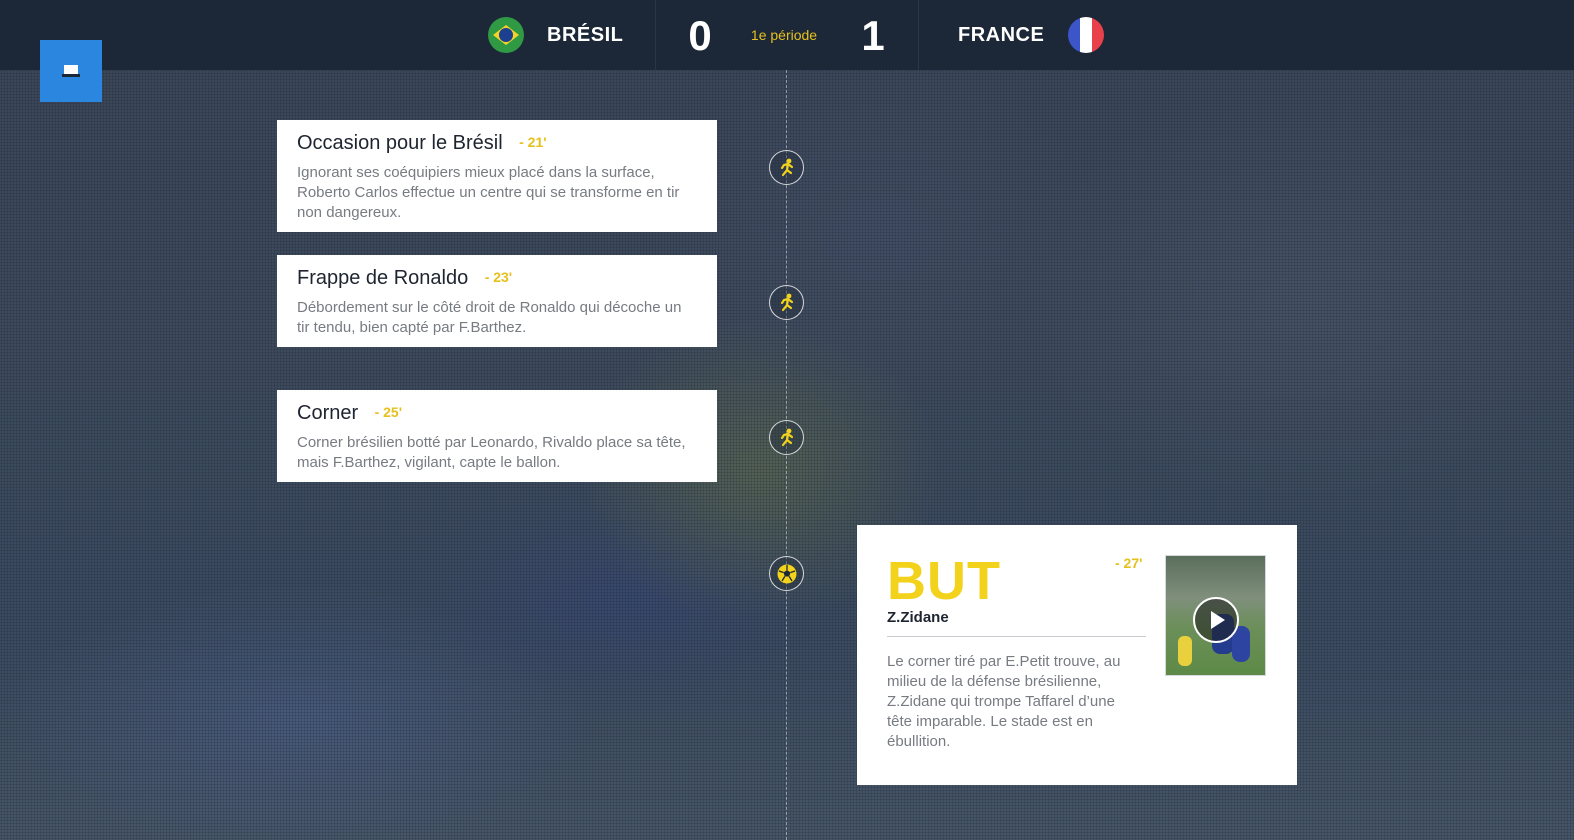  I want to click on scoreboard-bar: BRÉSIL 0 1e période 1 FRANCE, so click(787, 35).